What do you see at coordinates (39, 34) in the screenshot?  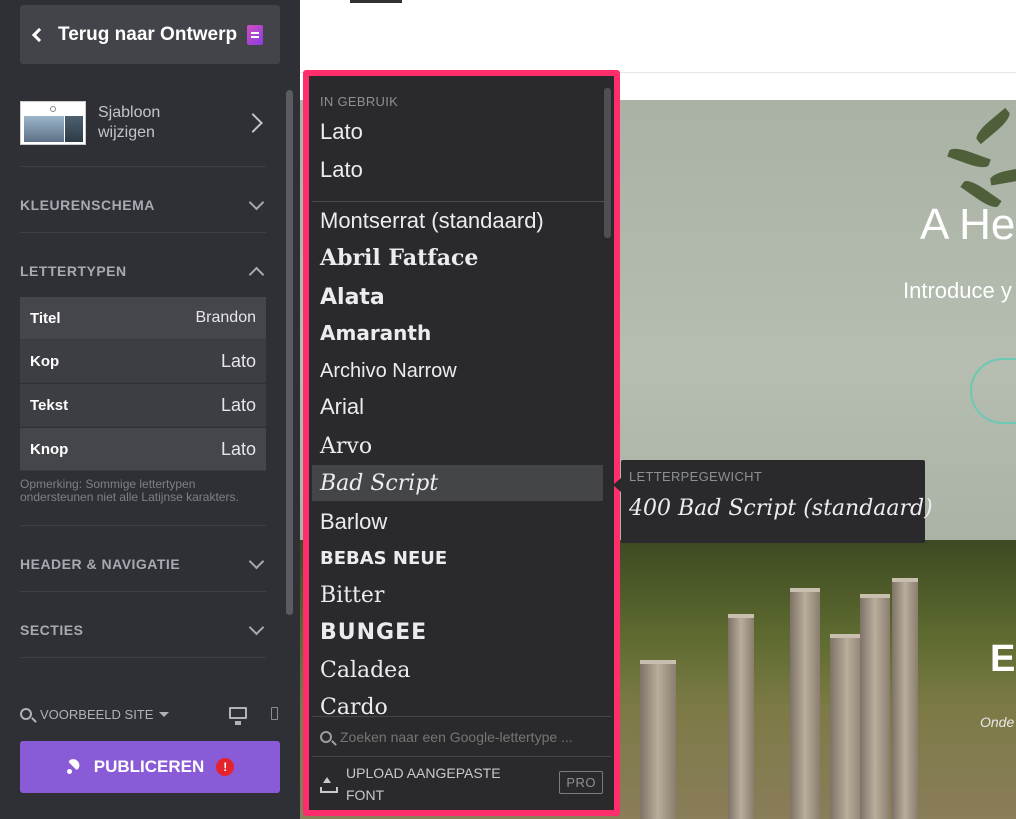 I see `chevron-left-icon` at bounding box center [39, 34].